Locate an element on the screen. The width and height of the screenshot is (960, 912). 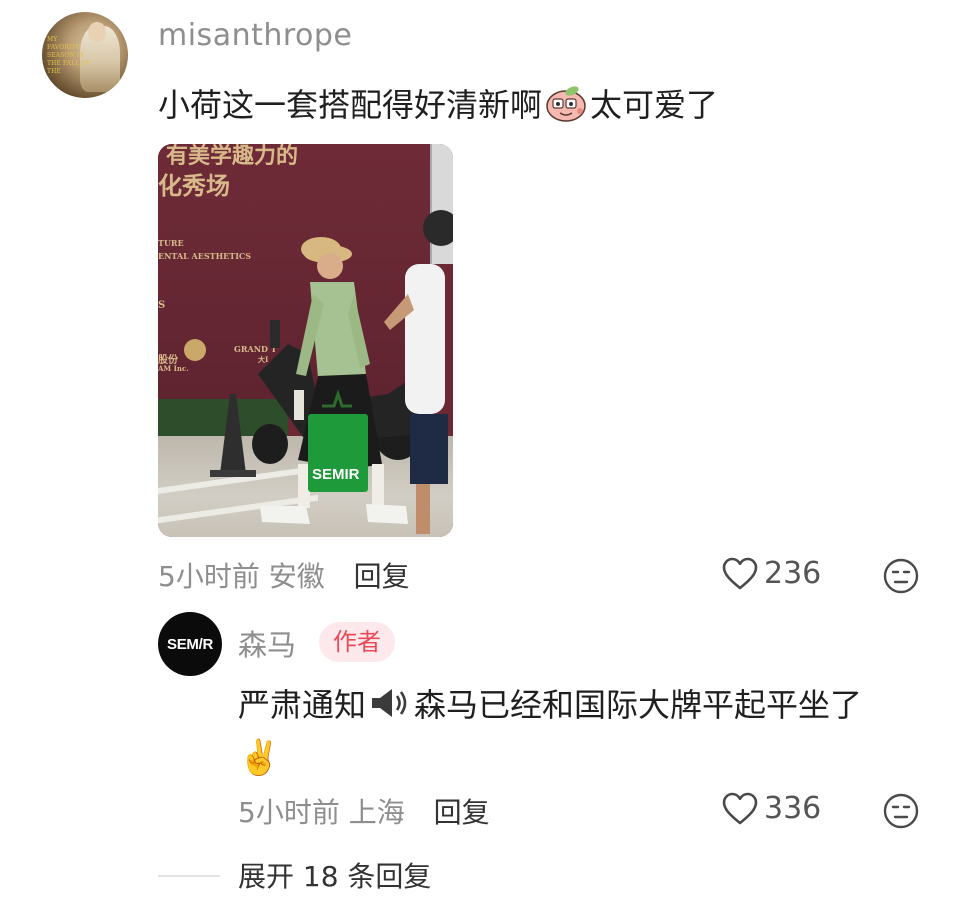
peach-sticker-icon is located at coordinates (566, 103).